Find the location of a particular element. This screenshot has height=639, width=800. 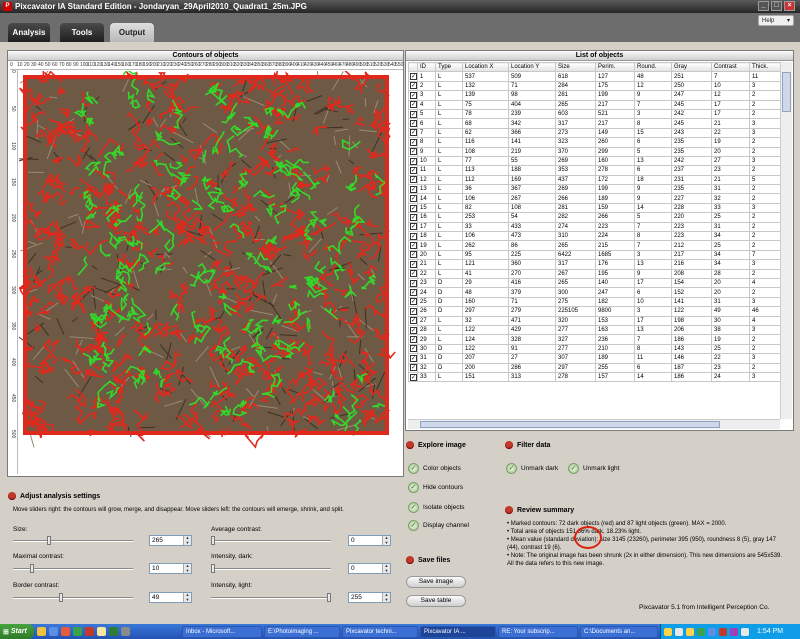

intensity-dark-slider is located at coordinates (271, 568).